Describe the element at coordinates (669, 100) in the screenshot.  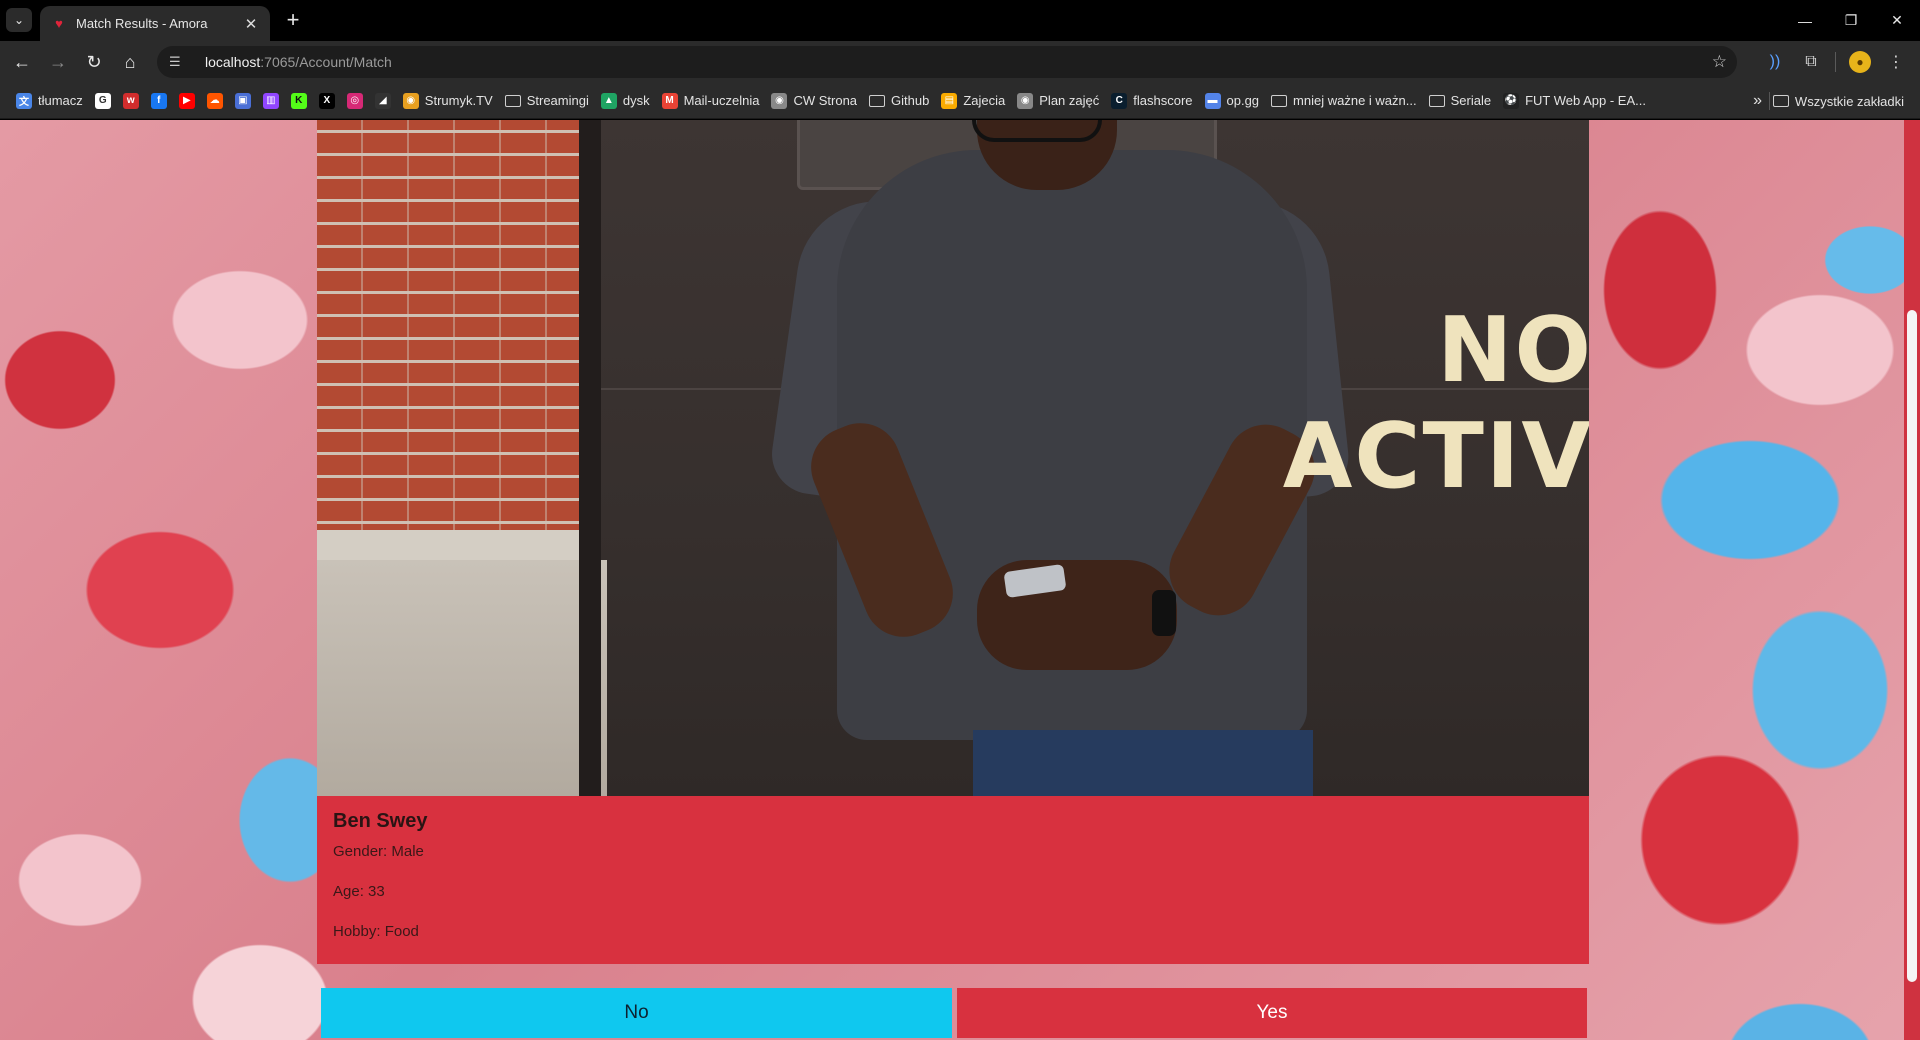
I see `gmail-icon: M` at that location.